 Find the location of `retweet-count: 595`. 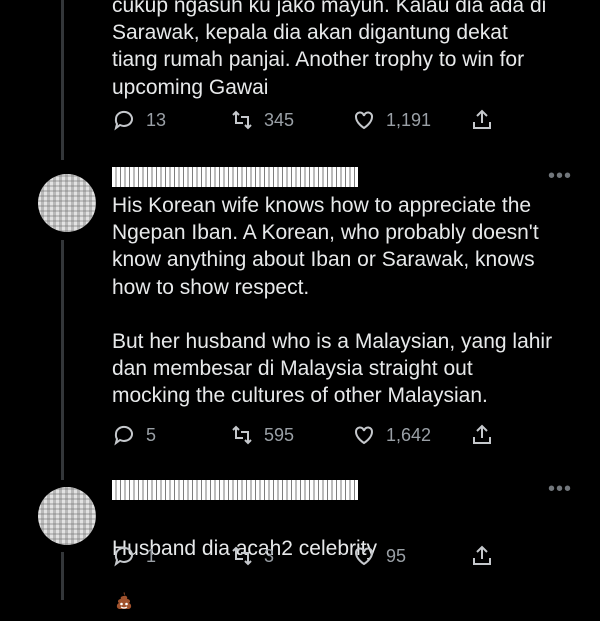

retweet-count: 595 is located at coordinates (279, 434).